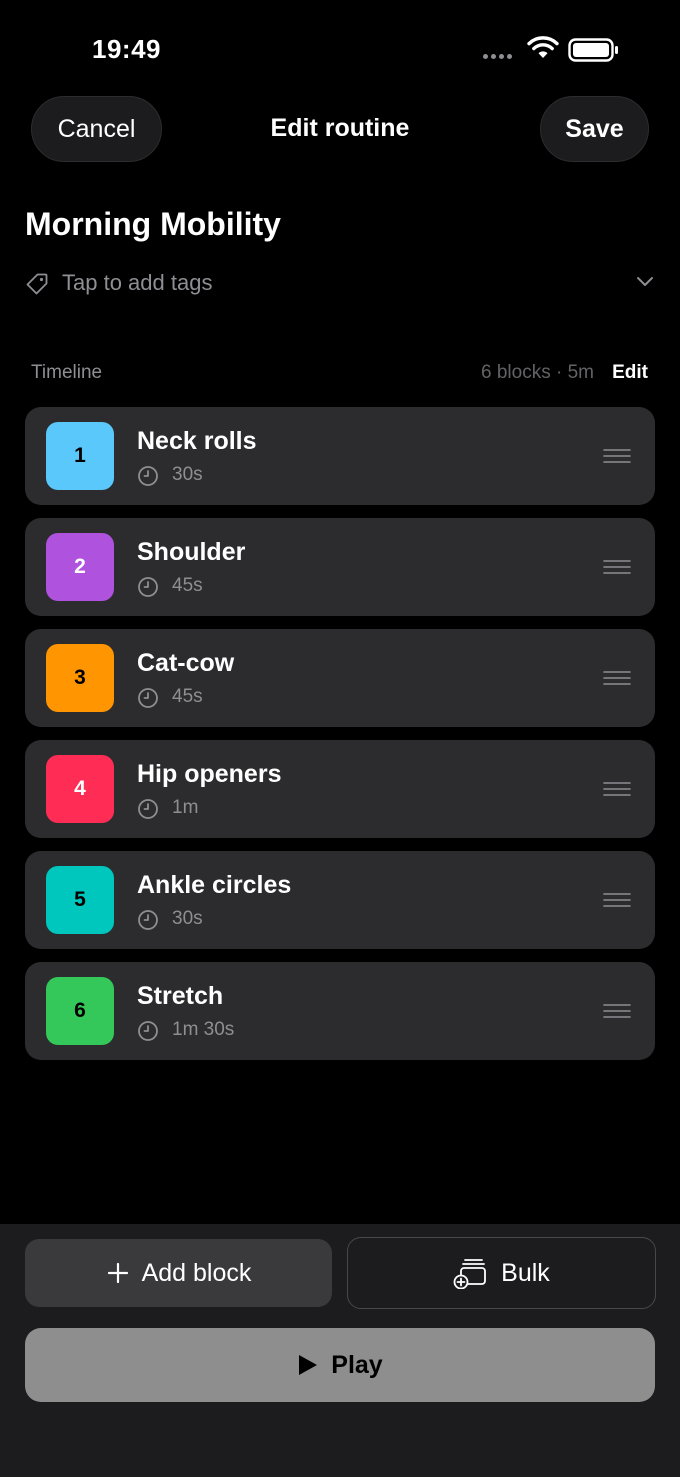 This screenshot has width=680, height=1477. I want to click on add-block-button: Add block, so click(178, 1273).